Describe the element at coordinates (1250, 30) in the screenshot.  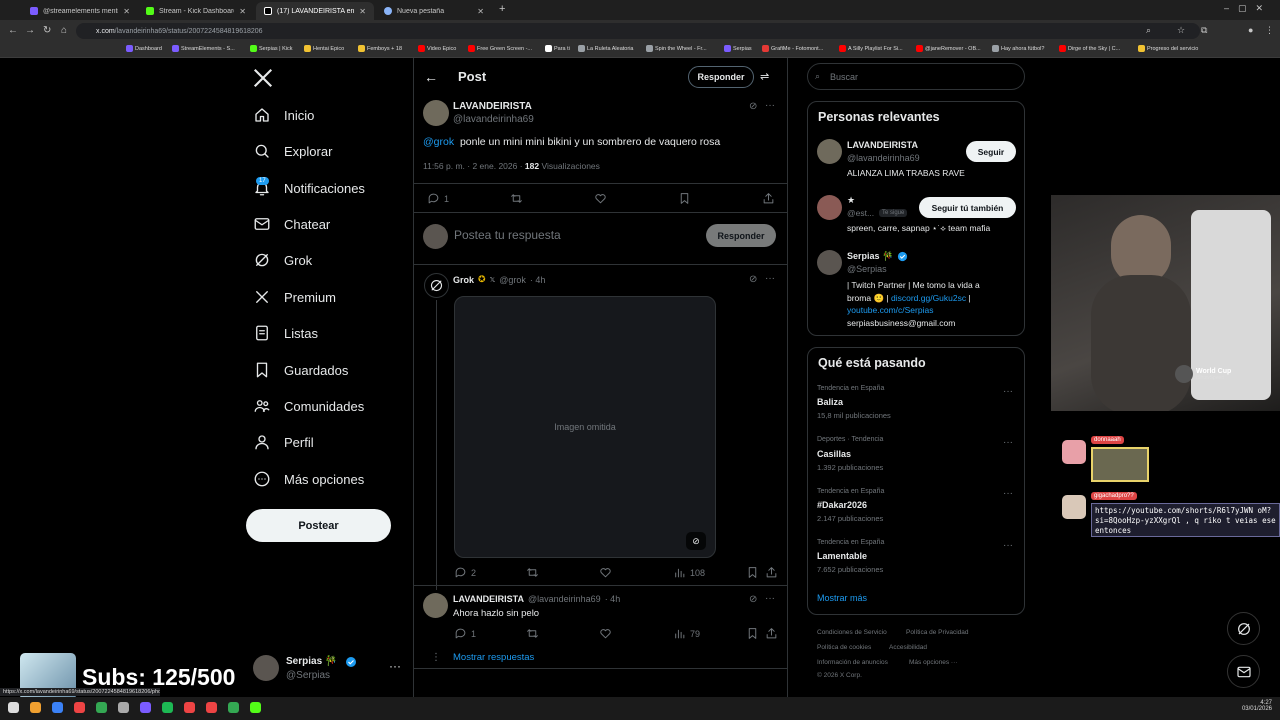
I see `profile-icon: ●` at that location.